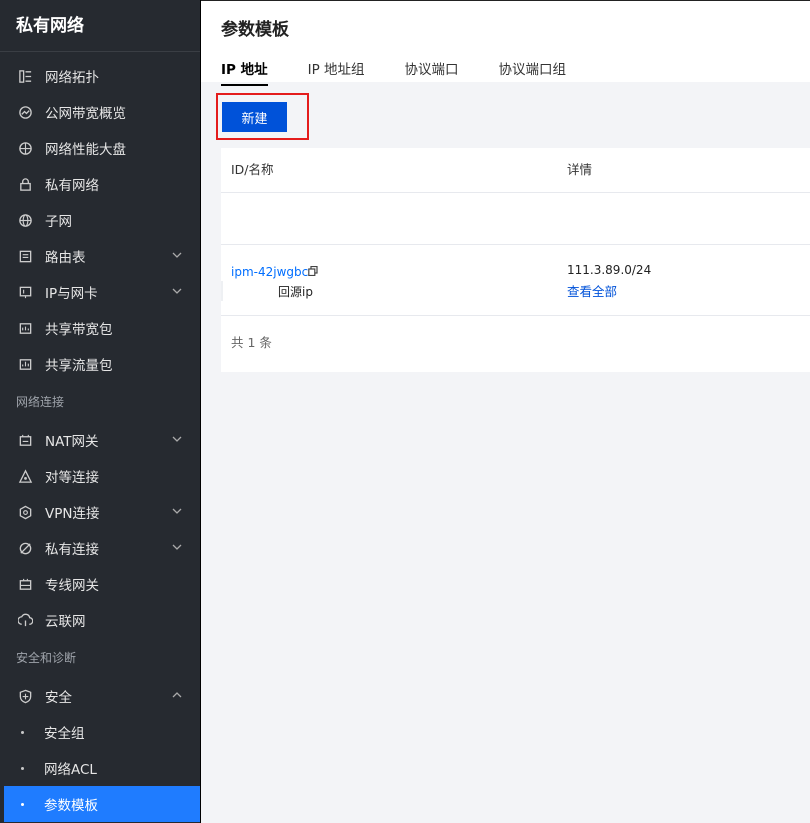 The width and height of the screenshot is (810, 823). Describe the element at coordinates (25, 256) in the screenshot. I see `route-table-icon` at that location.